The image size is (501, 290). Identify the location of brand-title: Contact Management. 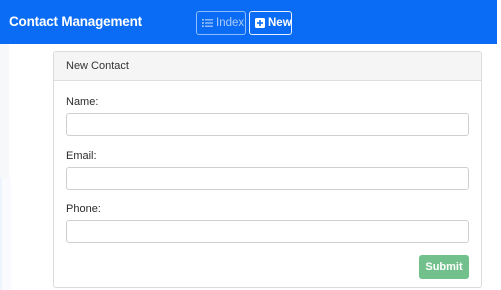
(75, 22).